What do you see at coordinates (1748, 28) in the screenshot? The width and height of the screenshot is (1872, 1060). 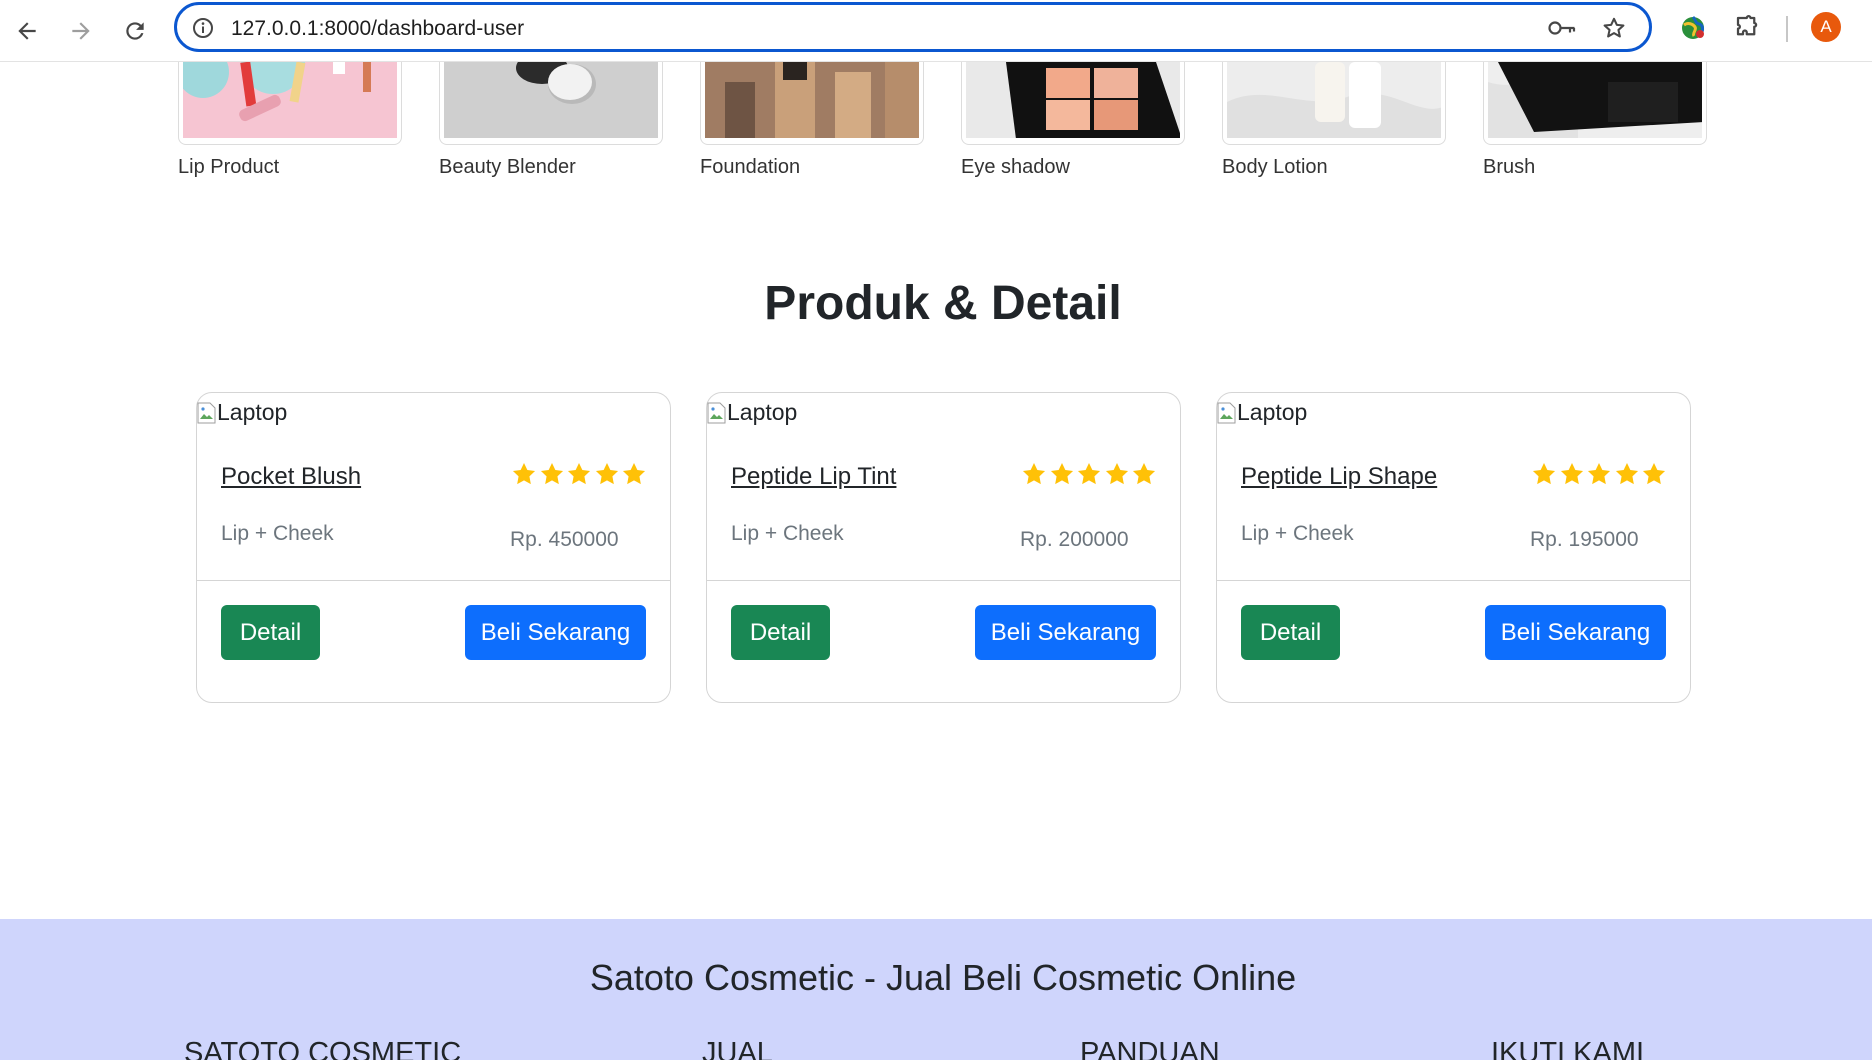 I see `extensions-puzzle-icon` at bounding box center [1748, 28].